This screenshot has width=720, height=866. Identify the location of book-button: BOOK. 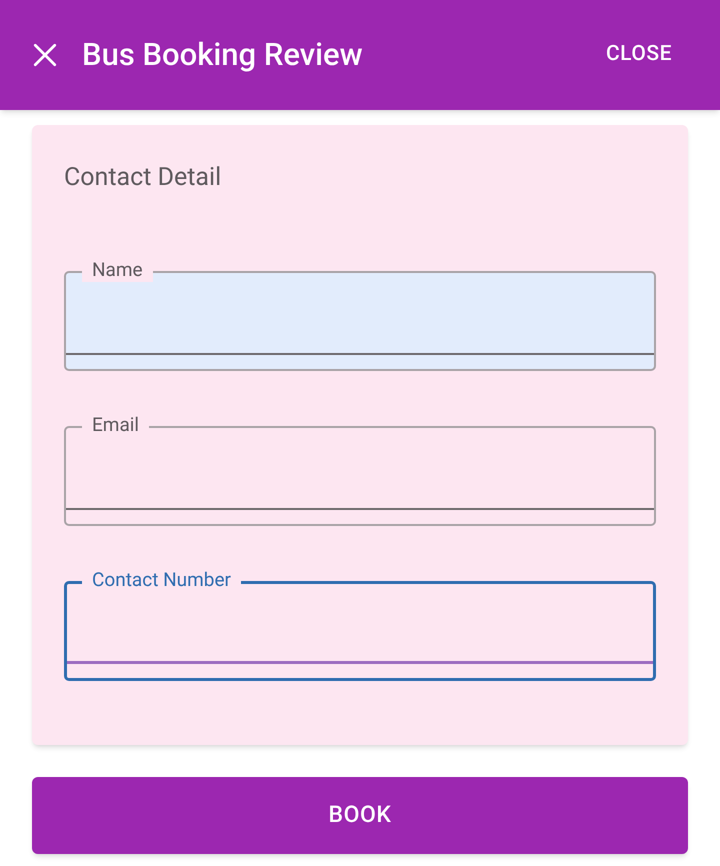
(360, 815).